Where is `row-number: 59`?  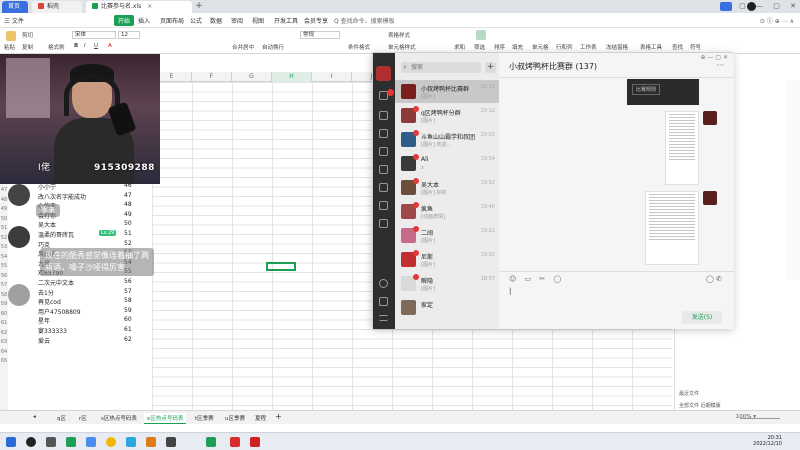 row-number: 59 is located at coordinates (4, 305).